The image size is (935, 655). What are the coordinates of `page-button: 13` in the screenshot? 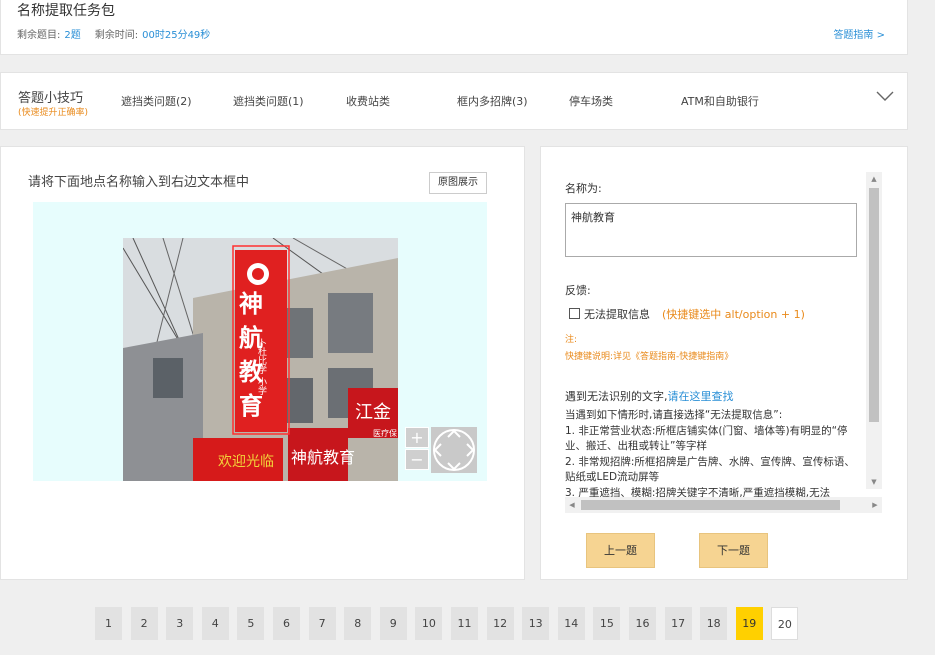 It's located at (536, 623).